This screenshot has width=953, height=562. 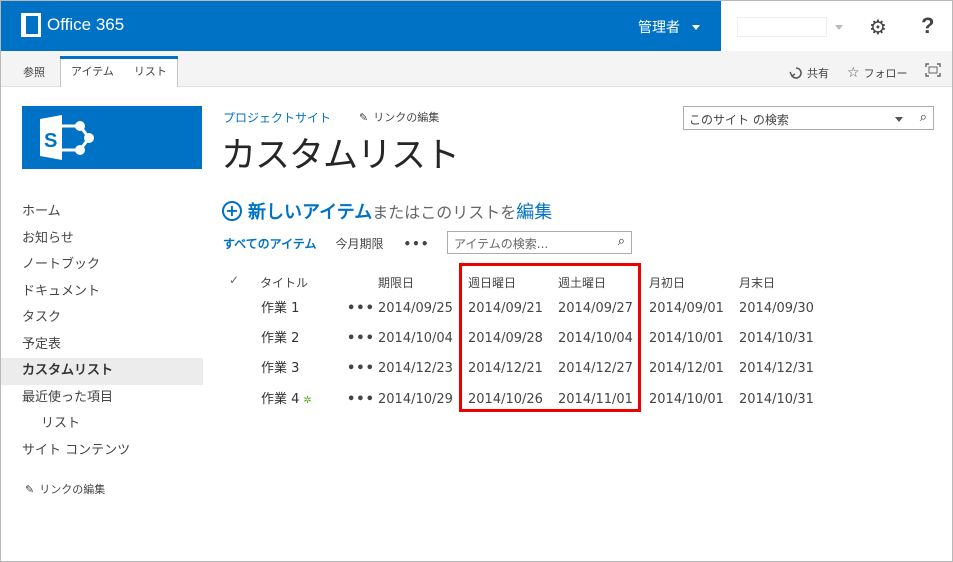 What do you see at coordinates (927, 26) in the screenshot?
I see `help-icon: ?` at bounding box center [927, 26].